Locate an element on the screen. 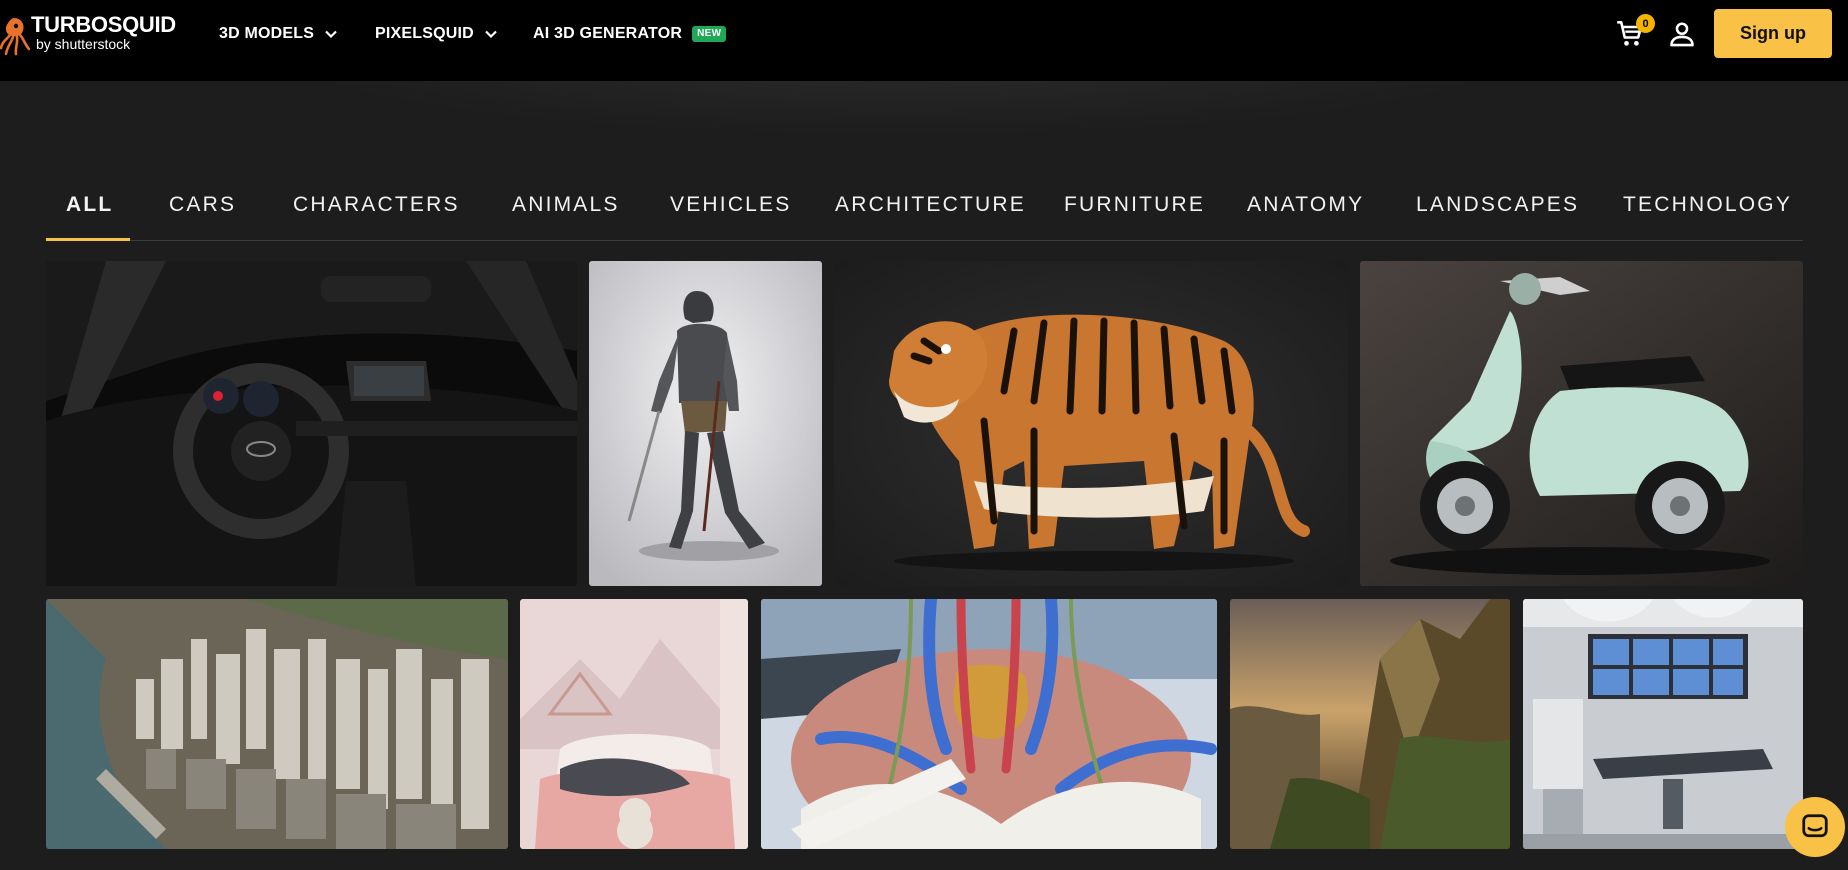 The image size is (1848, 870). tab-architecture: ARCHITECTURE is located at coordinates (930, 210).